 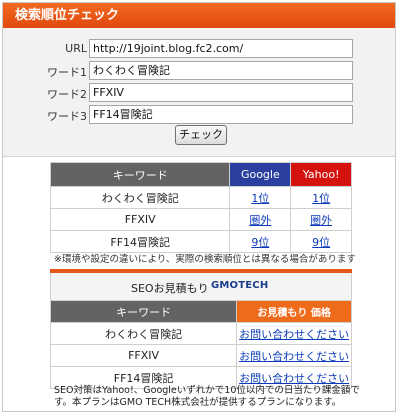 I want to click on keyword2-row: ワード2 FFXIV, so click(x=199, y=93).